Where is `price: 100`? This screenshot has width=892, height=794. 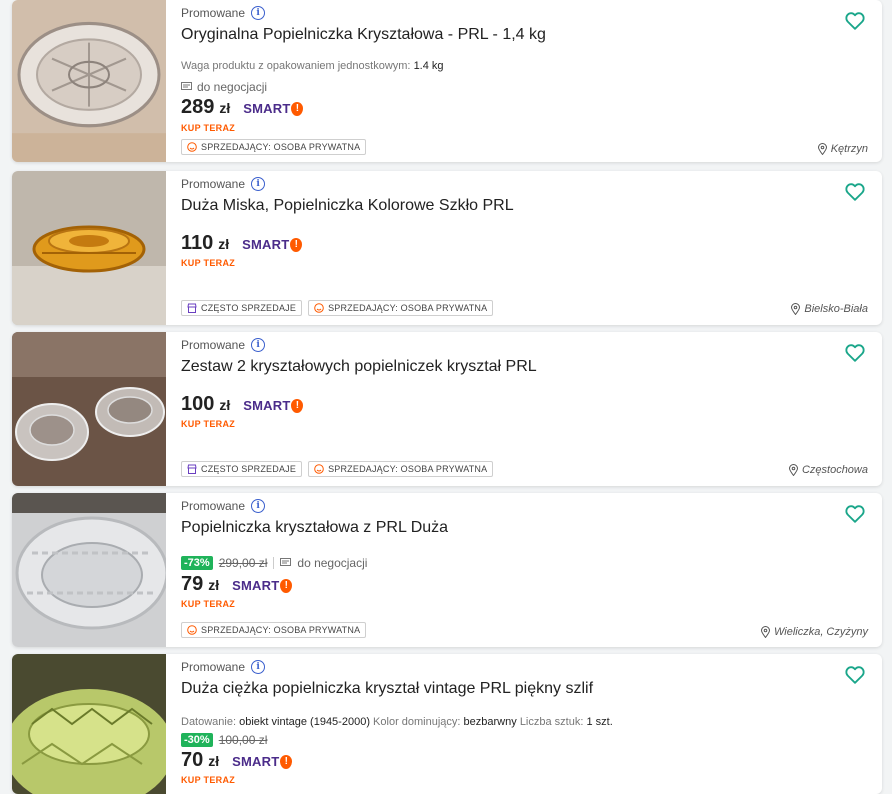 price: 100 is located at coordinates (198, 404).